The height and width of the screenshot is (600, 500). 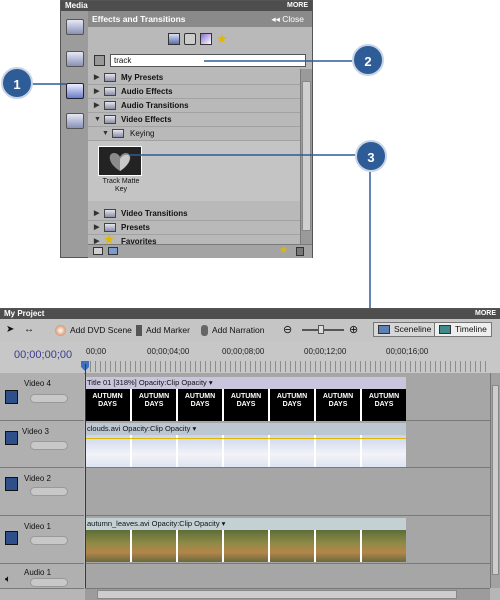 What do you see at coordinates (118, 523) in the screenshot?
I see `clip-name: autumn_leaves.avi` at bounding box center [118, 523].